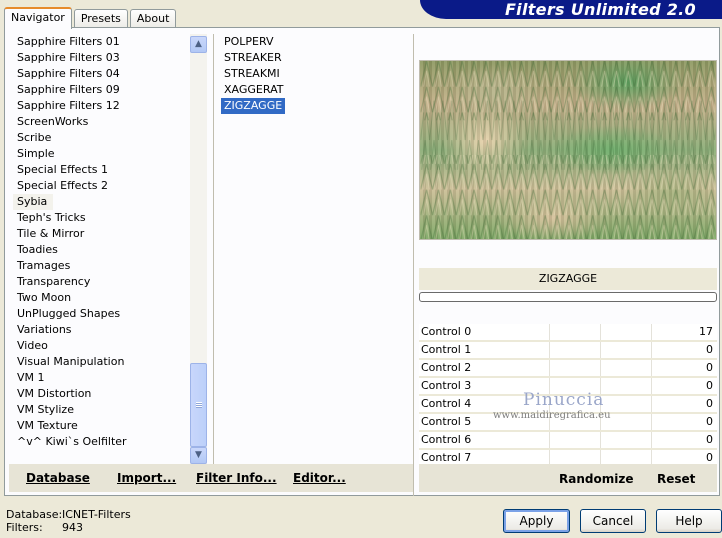 The width and height of the screenshot is (722, 538). I want to click on control-label: Control 1, so click(446, 349).